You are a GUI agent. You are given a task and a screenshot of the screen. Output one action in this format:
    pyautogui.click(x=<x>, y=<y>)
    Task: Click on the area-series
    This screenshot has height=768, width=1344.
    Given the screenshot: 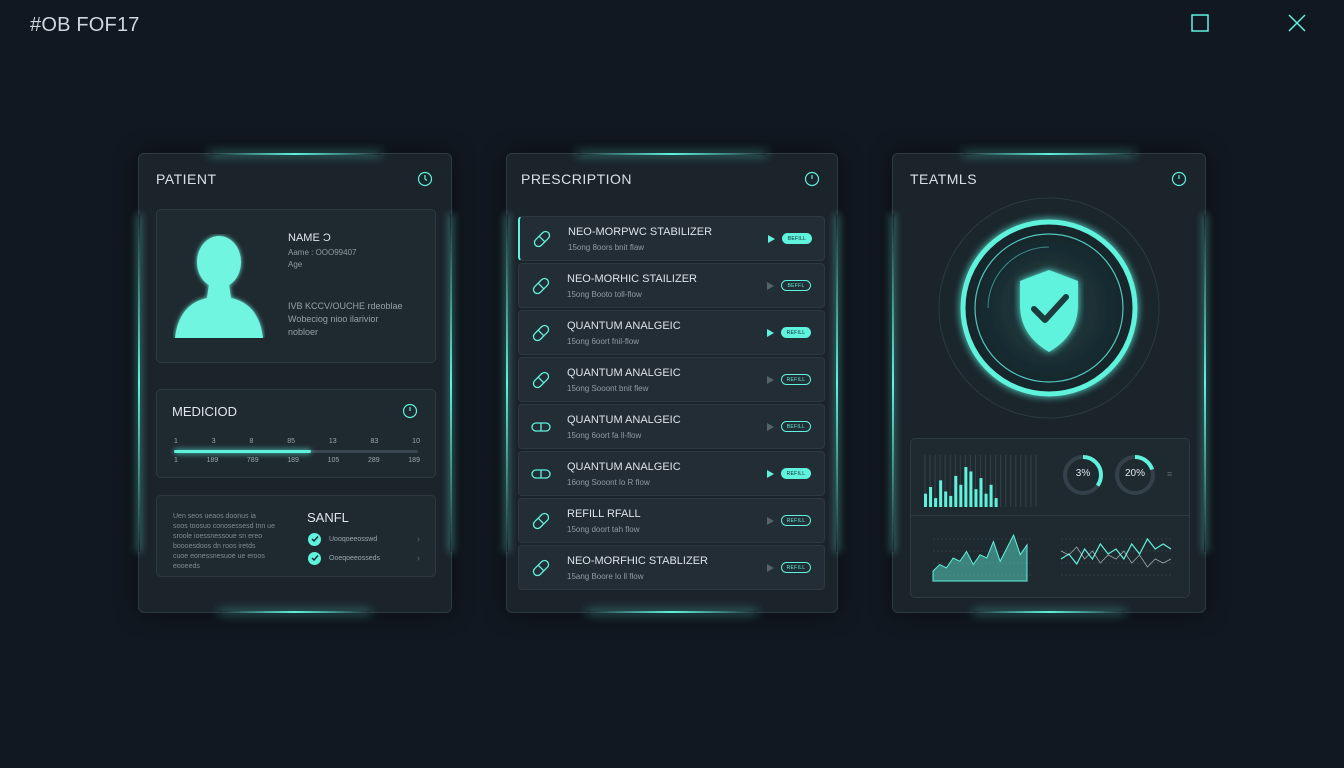 What is the action you would take?
    pyautogui.click(x=980, y=557)
    